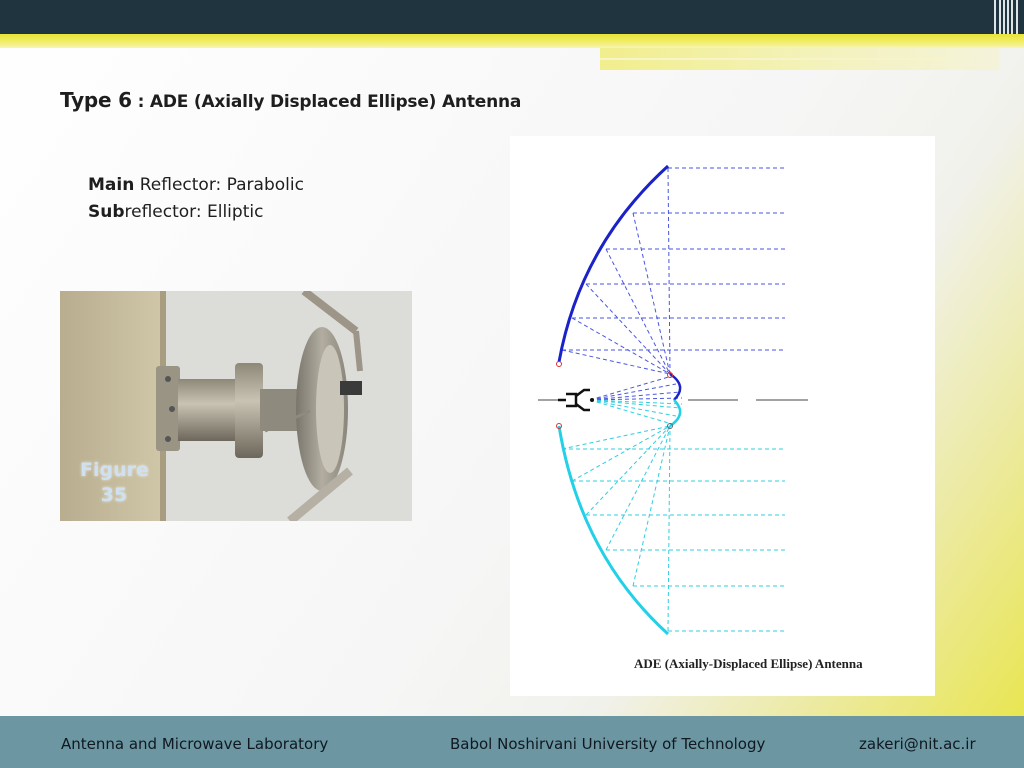 The width and height of the screenshot is (1024, 768). What do you see at coordinates (195, 744) in the screenshot?
I see `footer-lab: Antenna and Microwave Laboratory` at bounding box center [195, 744].